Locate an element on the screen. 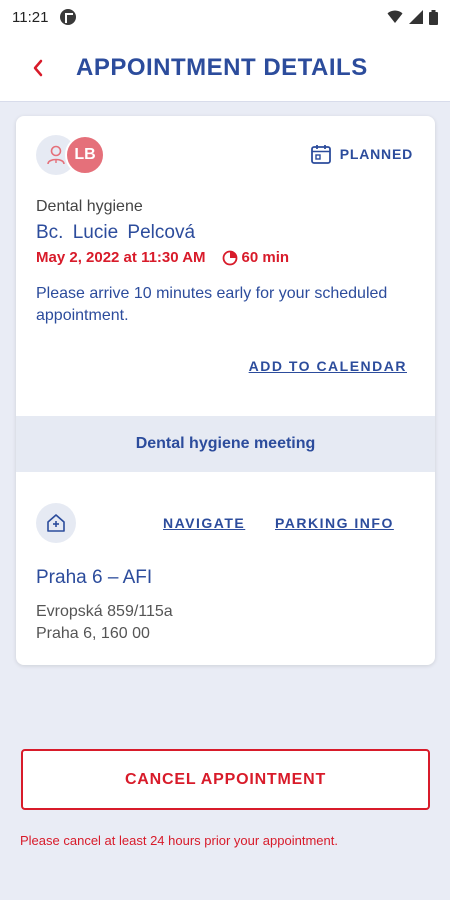 Image resolution: width=450 pixels, height=900 pixels. clinic-building-icon is located at coordinates (56, 523).